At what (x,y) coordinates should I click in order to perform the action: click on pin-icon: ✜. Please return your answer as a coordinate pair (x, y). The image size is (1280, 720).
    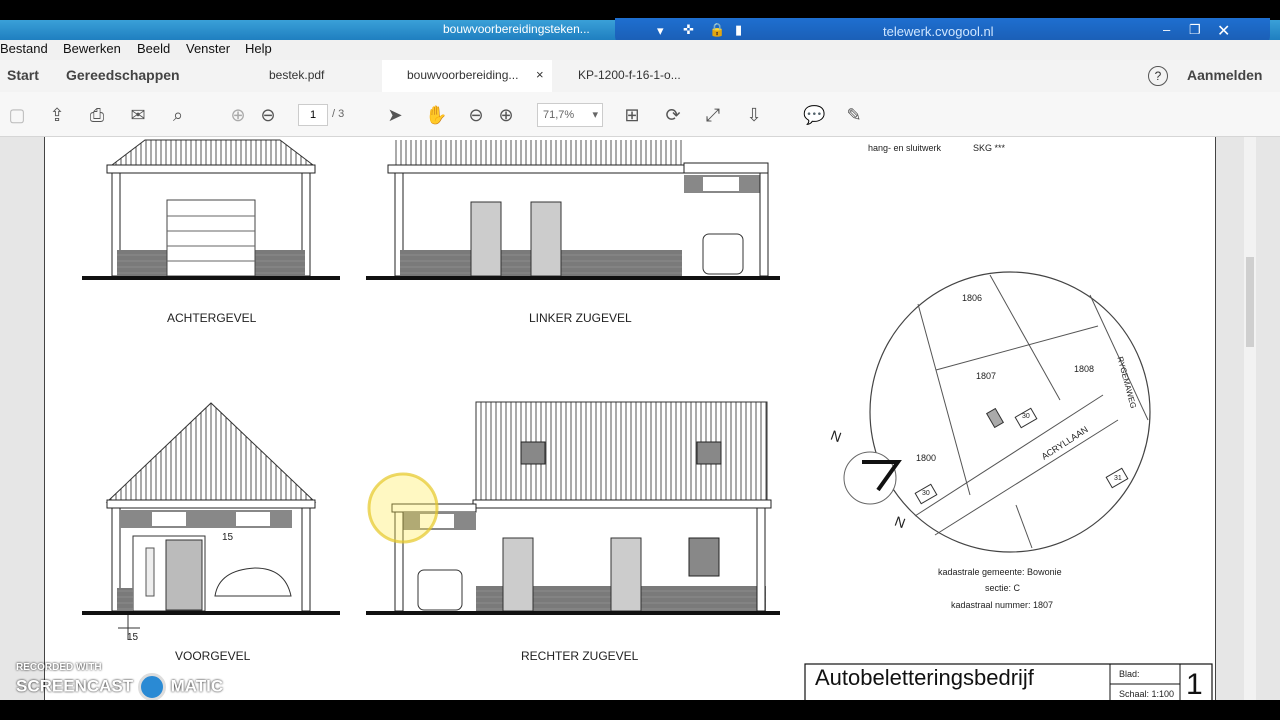
    Looking at the image, I should click on (688, 30).